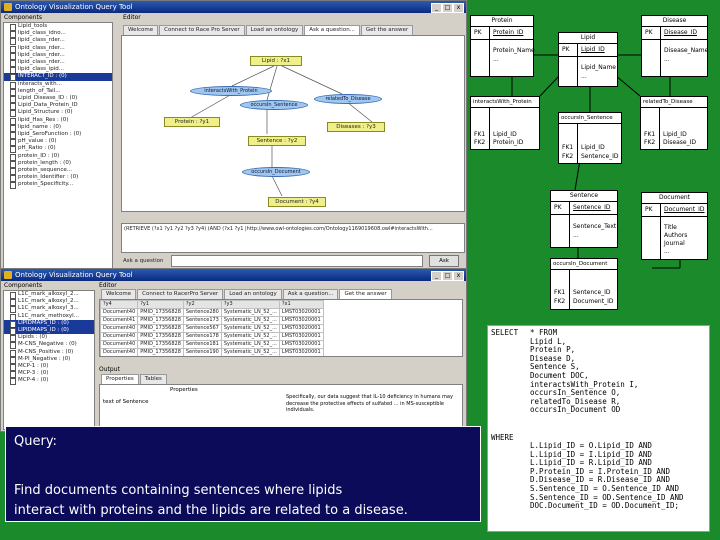  Describe the element at coordinates (584, 196) in the screenshot. I see `er-sentence-title: Sentence` at that location.